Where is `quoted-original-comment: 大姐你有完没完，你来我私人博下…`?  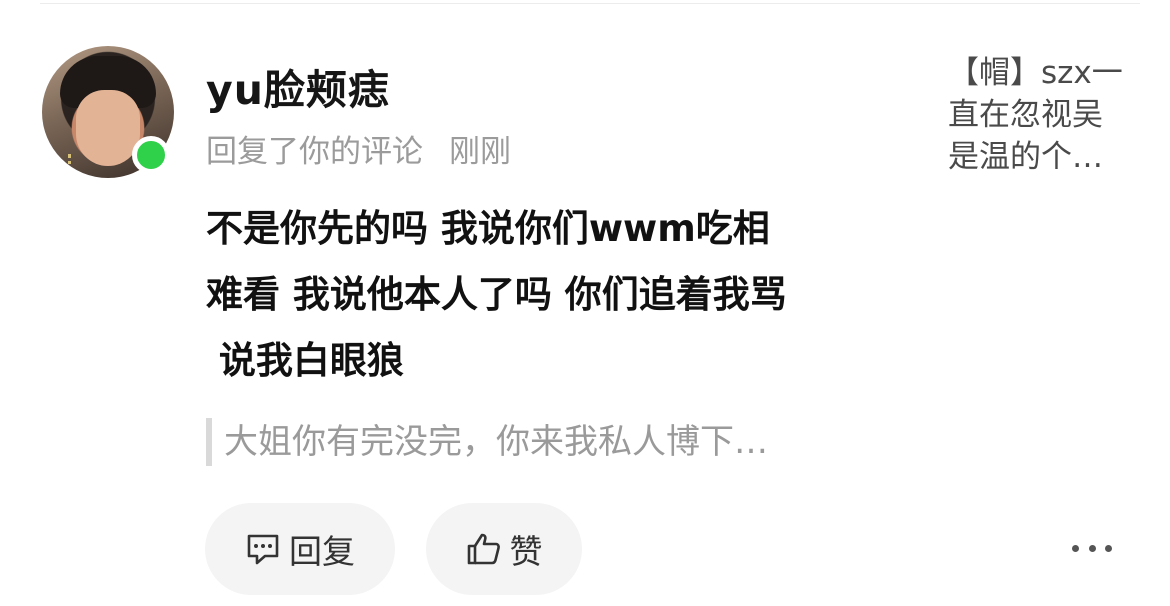 quoted-original-comment: 大姐你有完没完，你来我私人博下… is located at coordinates (487, 442).